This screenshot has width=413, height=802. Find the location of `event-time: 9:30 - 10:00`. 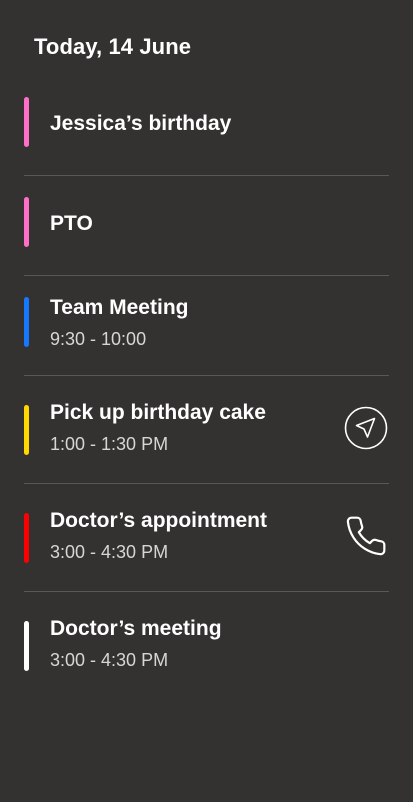

event-time: 9:30 - 10:00 is located at coordinates (98, 339).